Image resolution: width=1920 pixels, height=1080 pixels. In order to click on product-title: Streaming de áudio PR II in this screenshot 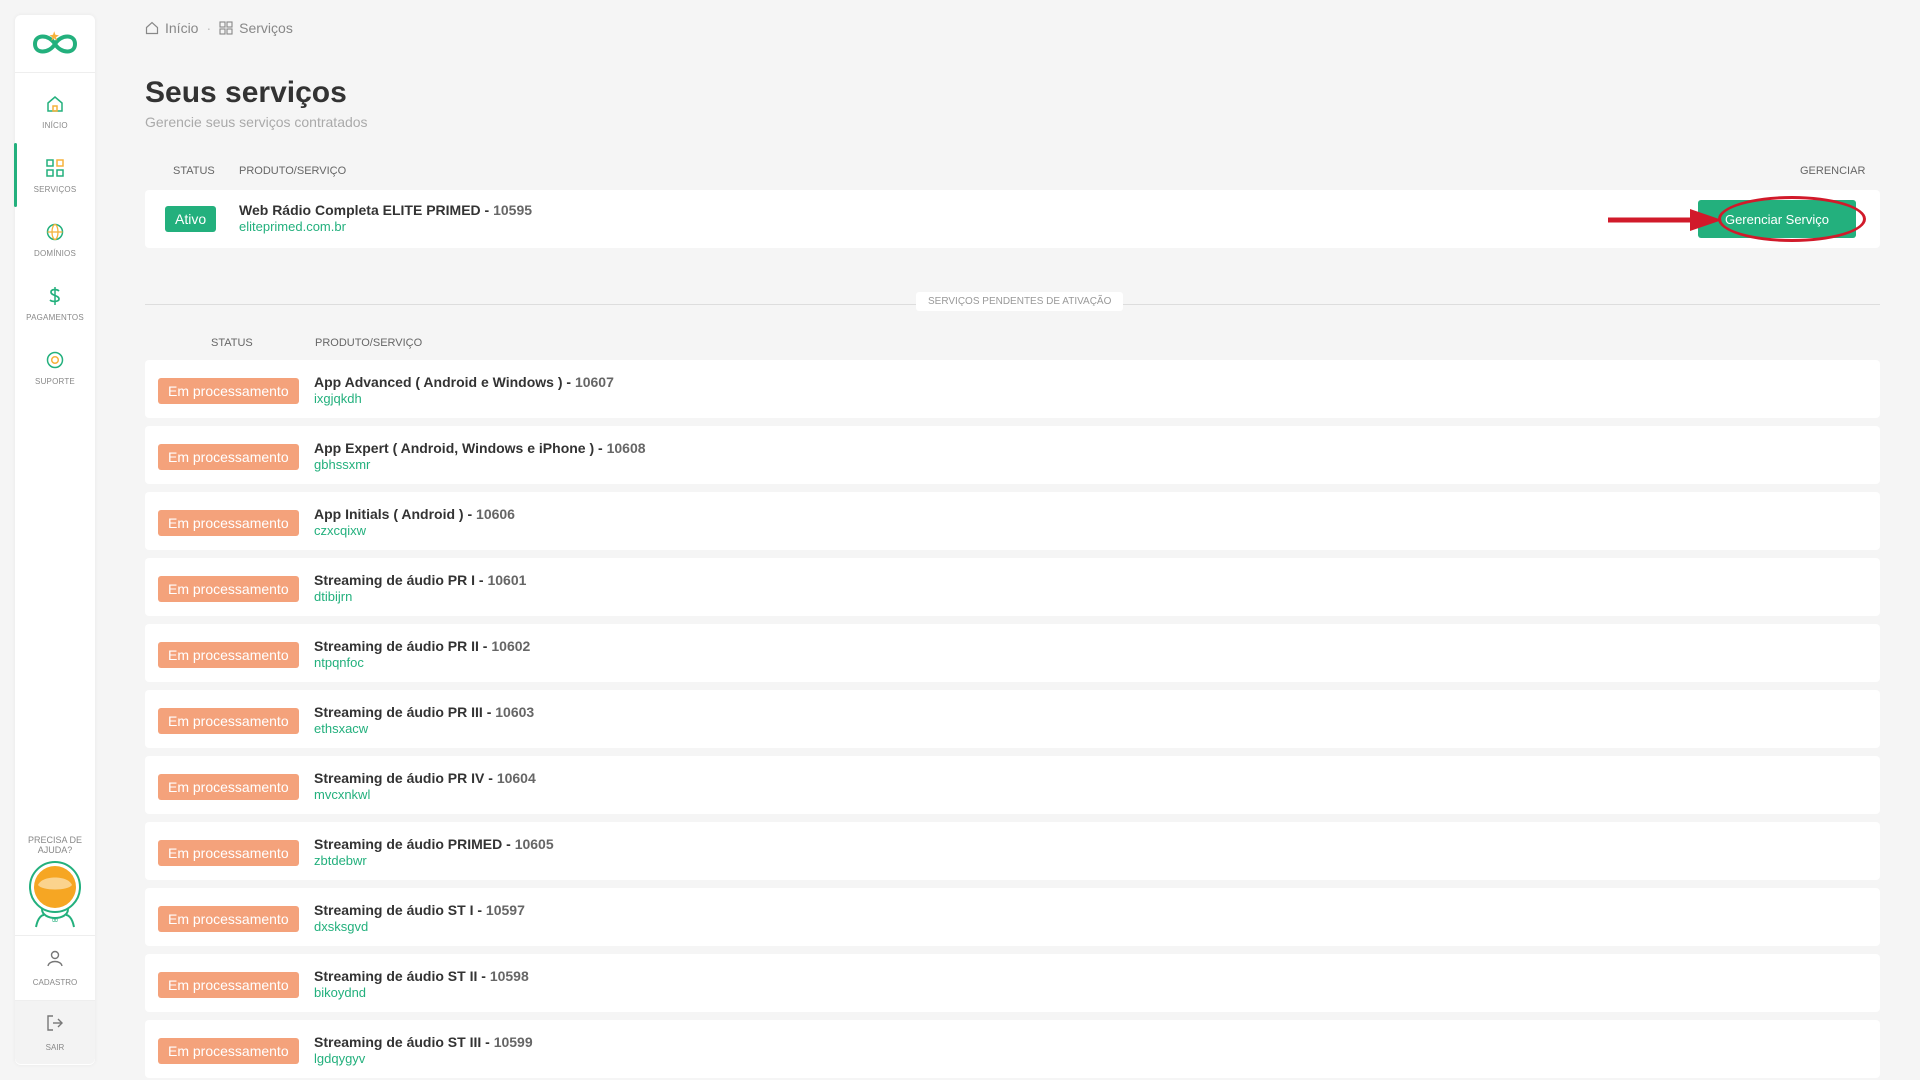, I will do `click(396, 646)`.